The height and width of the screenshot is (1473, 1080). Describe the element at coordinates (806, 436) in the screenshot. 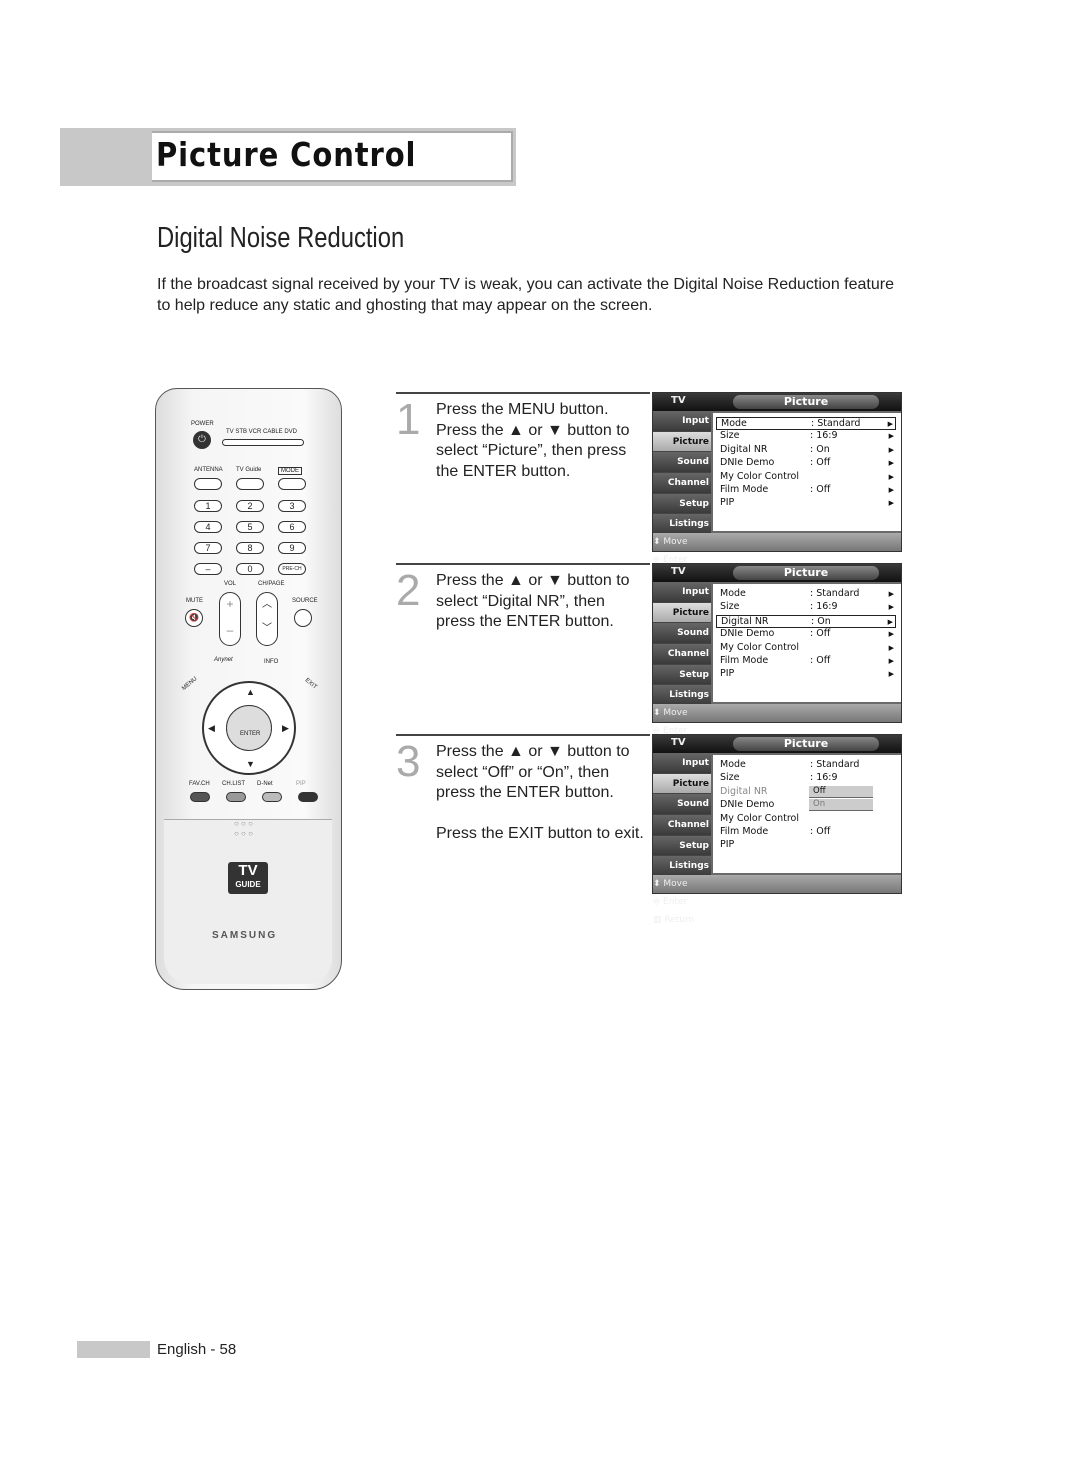

I see `menu-row: Size : 16:9 ▶` at that location.